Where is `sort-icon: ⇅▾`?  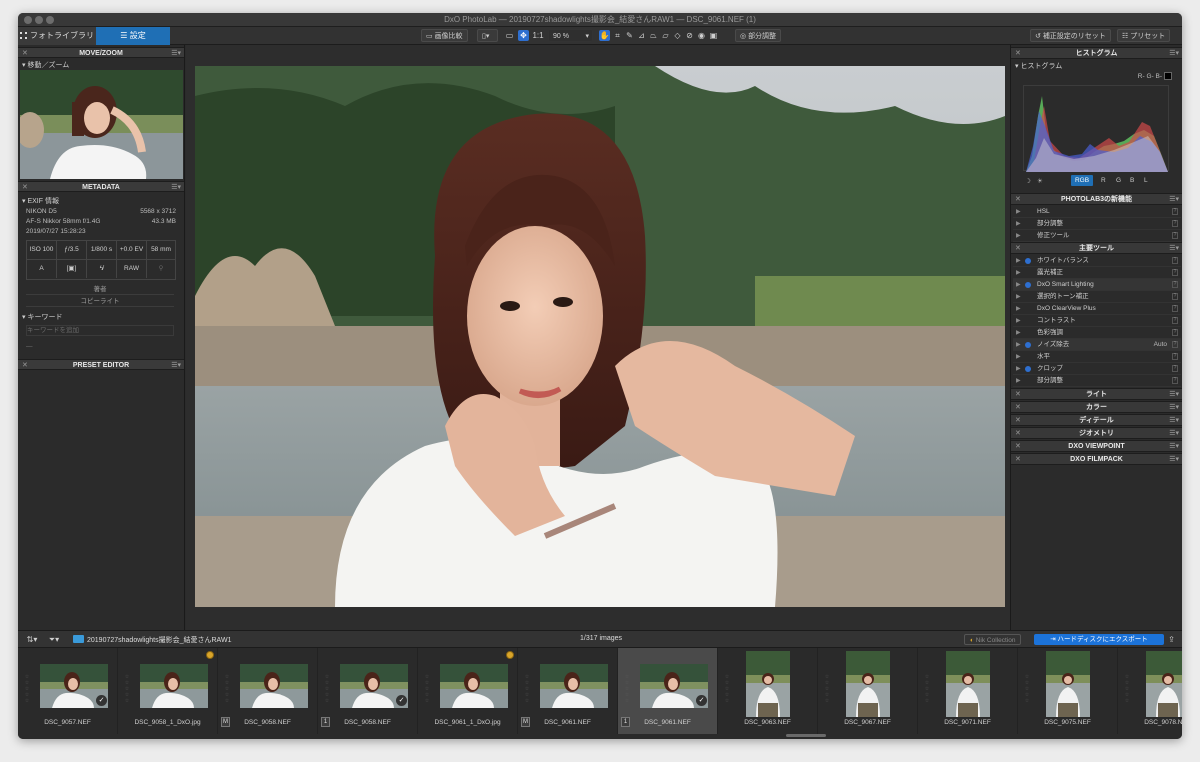
sort-icon: ⇅▾ is located at coordinates (32, 639).